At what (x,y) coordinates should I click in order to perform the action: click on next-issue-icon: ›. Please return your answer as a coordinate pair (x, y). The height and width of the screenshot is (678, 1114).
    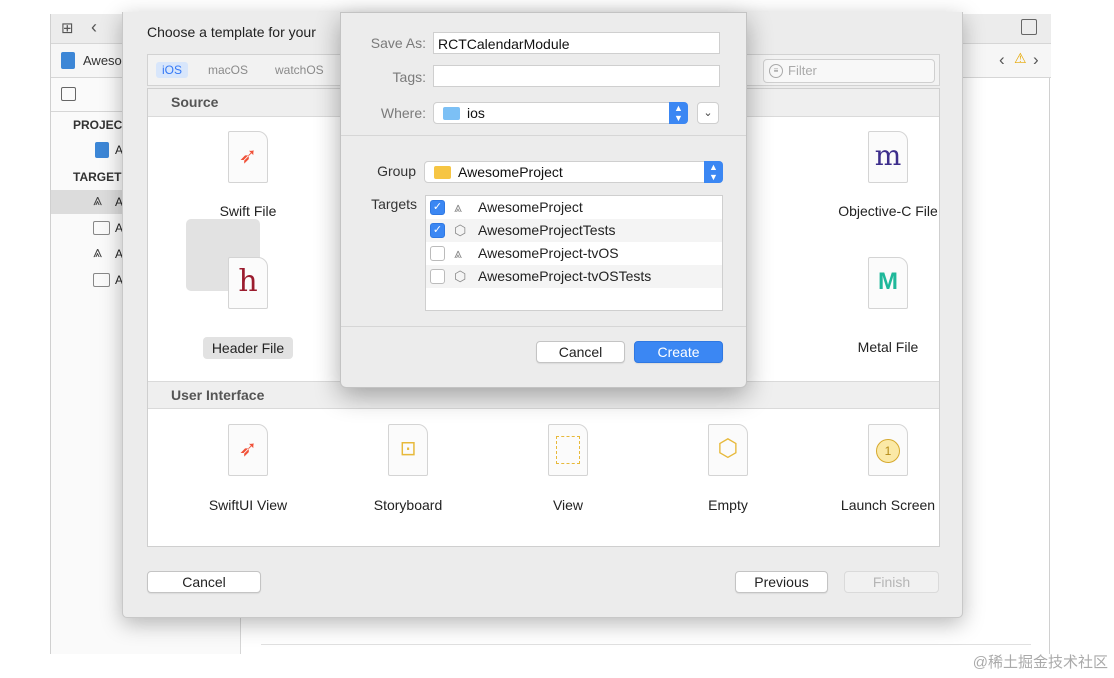
    Looking at the image, I should click on (1036, 60).